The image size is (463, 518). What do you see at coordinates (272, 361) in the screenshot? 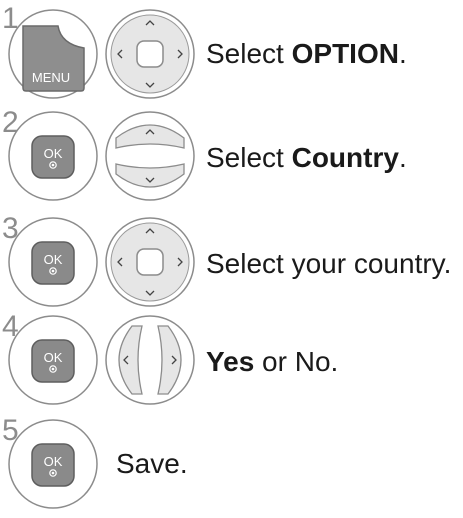
I see `step-text: Yes or No.` at bounding box center [272, 361].